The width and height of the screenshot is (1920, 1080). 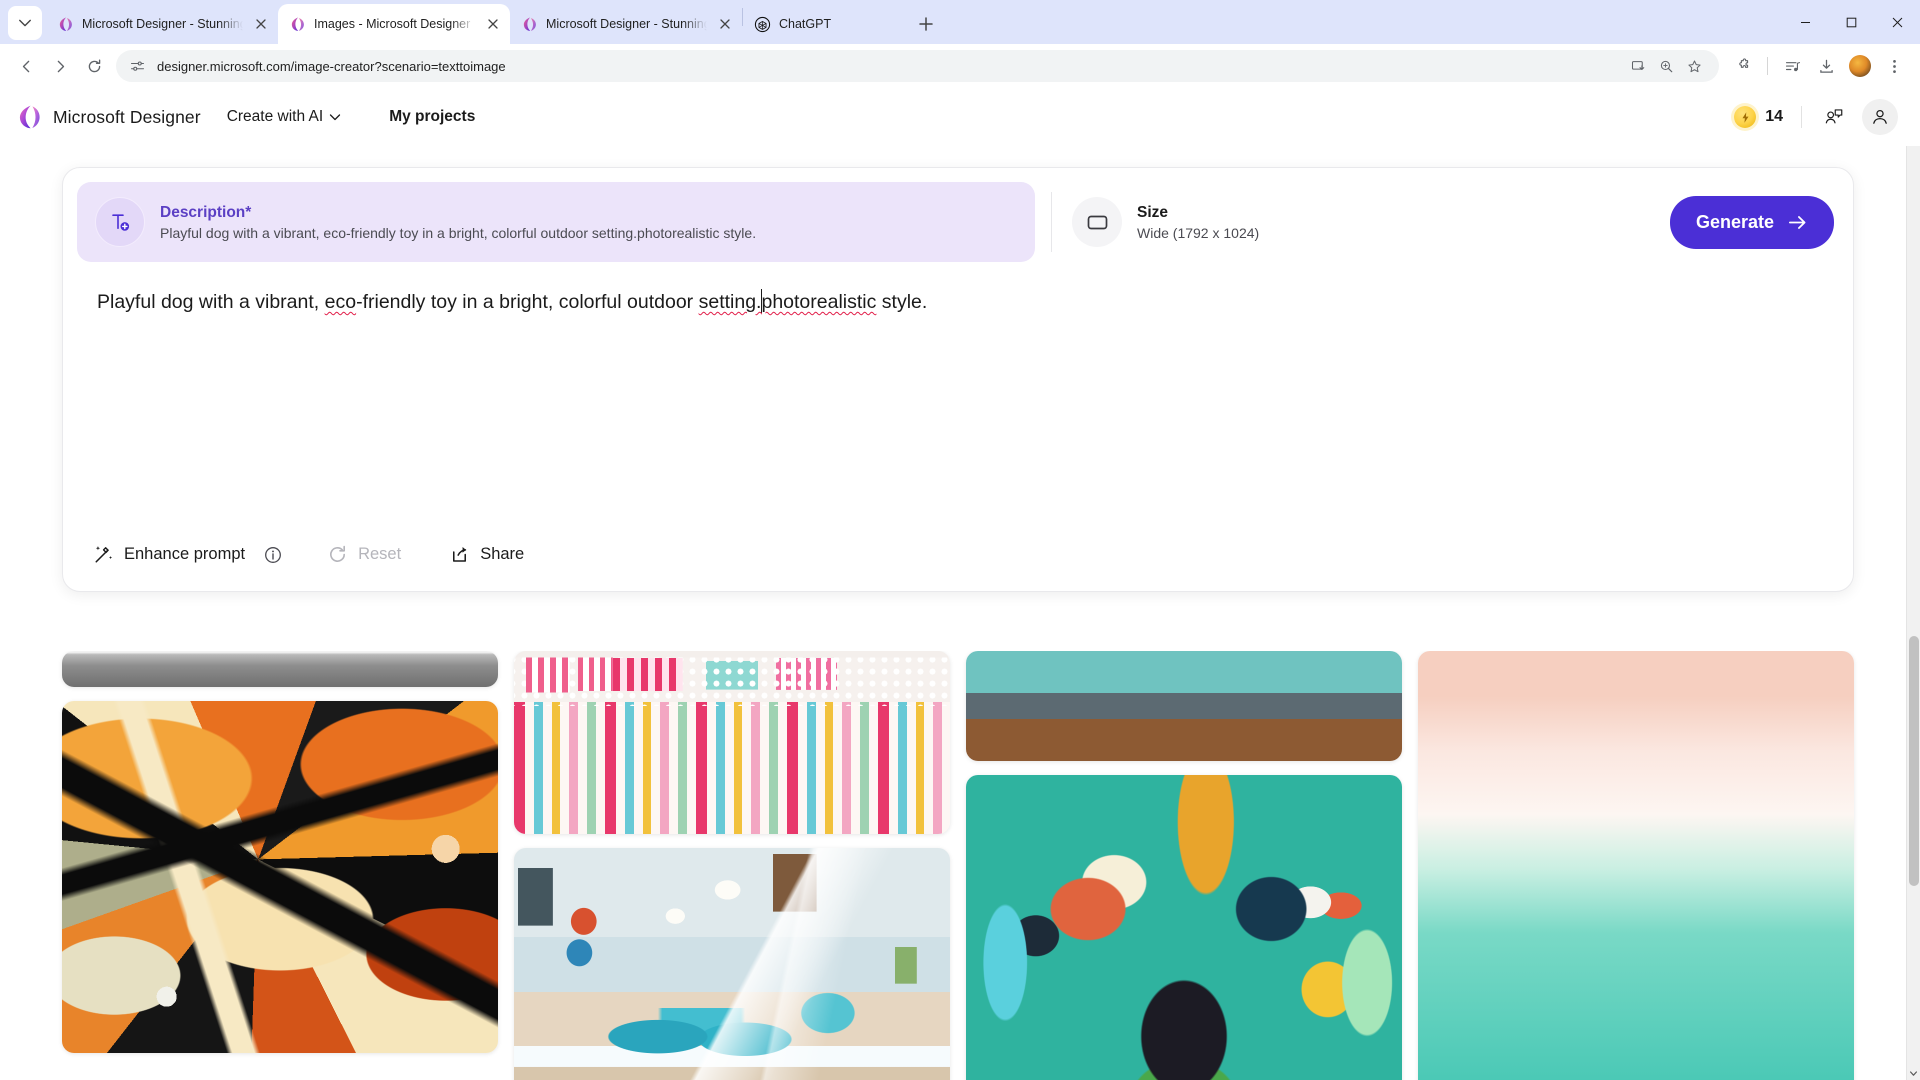 I want to click on arrow-right-icon, so click(x=1797, y=222).